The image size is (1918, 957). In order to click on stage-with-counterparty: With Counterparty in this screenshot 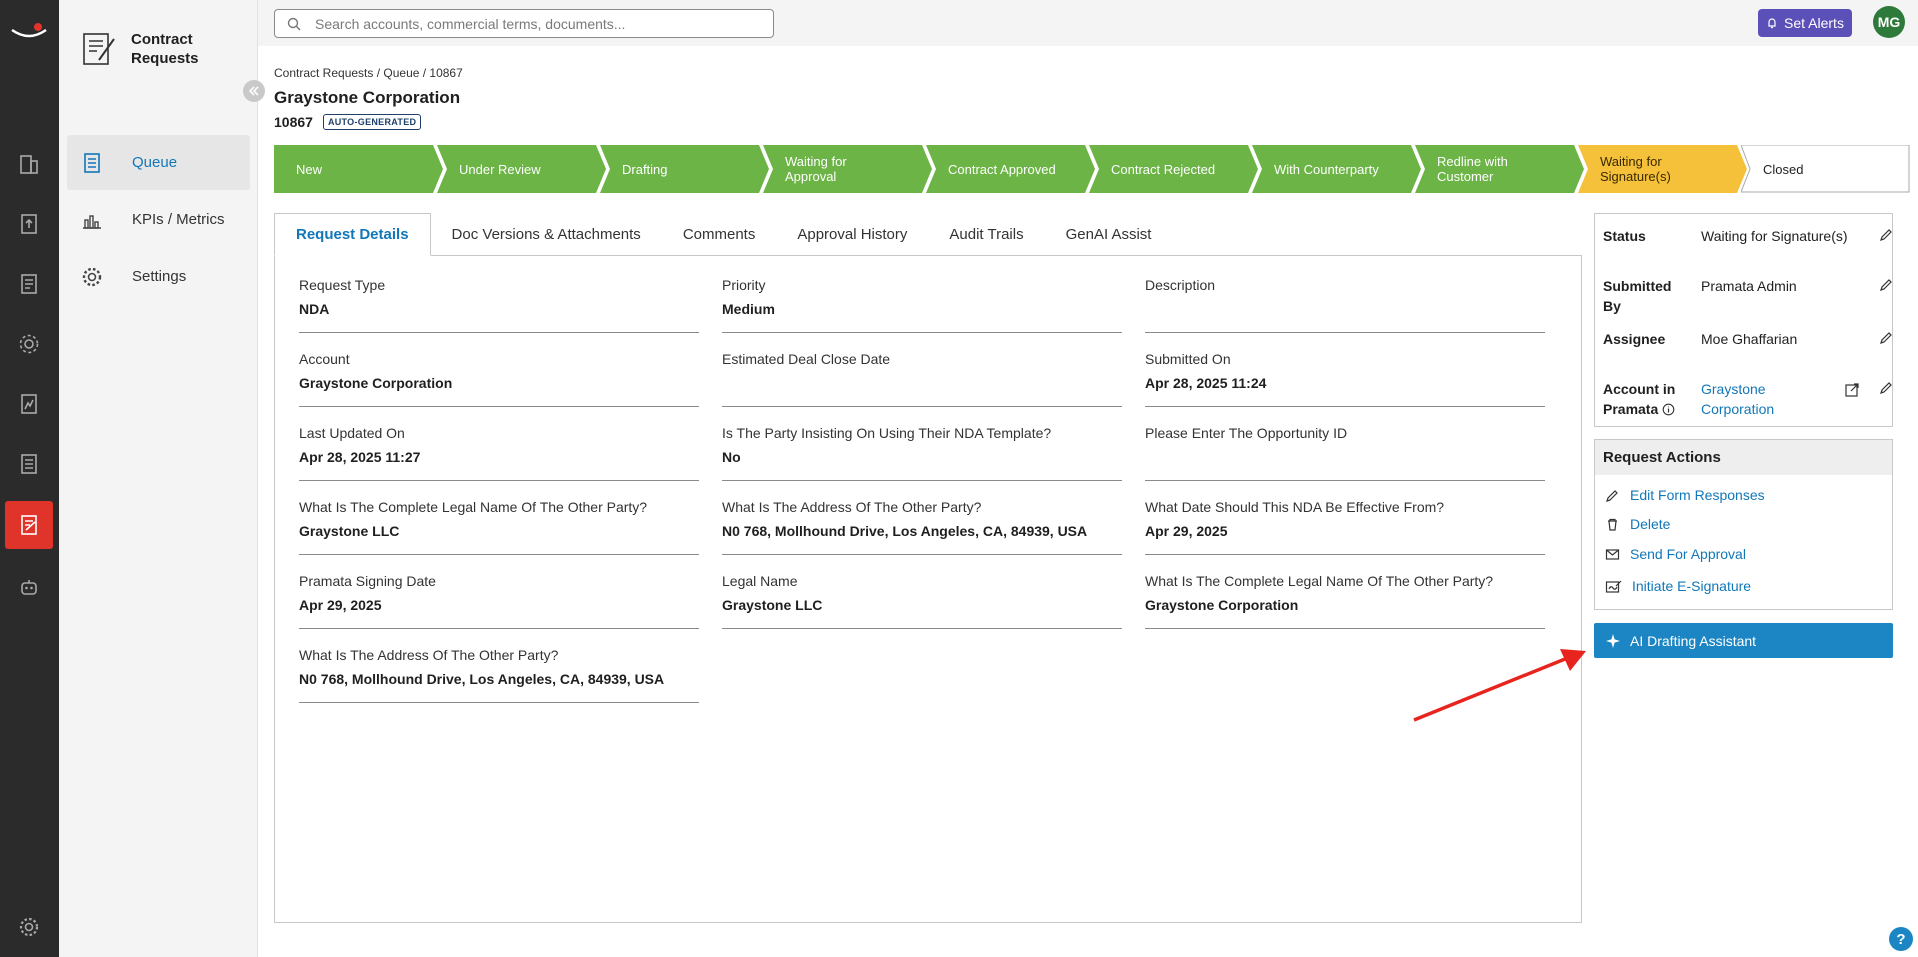, I will do `click(1336, 169)`.